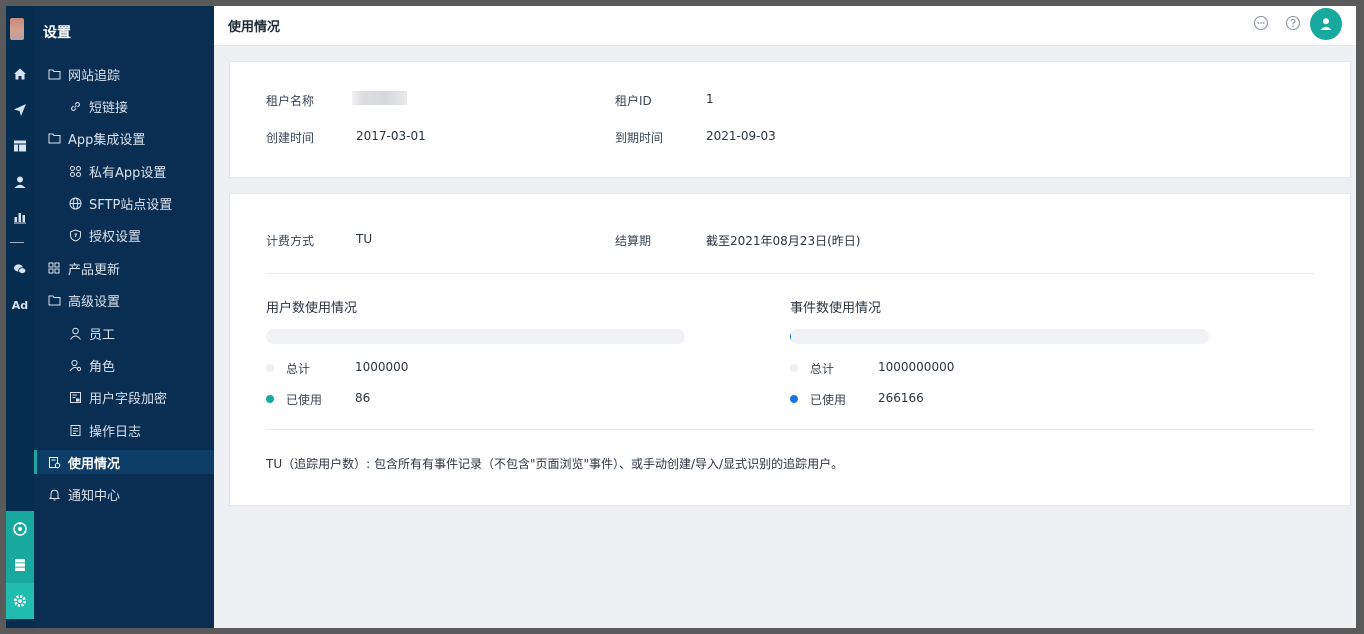 The image size is (1364, 634). I want to click on grid-icon, so click(54, 268).